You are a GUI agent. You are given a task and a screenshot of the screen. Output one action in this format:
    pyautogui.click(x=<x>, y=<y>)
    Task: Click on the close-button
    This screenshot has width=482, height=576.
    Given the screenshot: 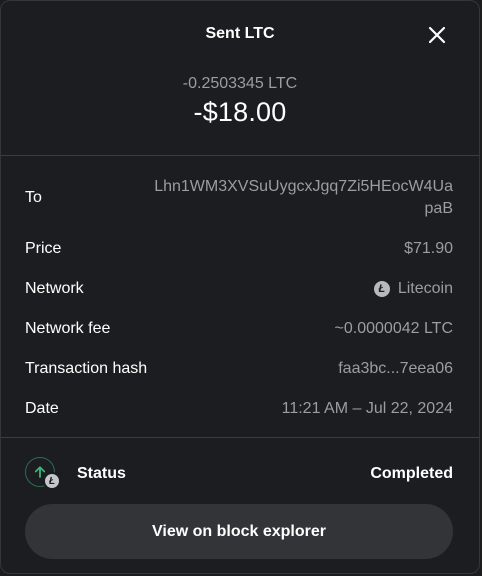 What is the action you would take?
    pyautogui.click(x=437, y=35)
    